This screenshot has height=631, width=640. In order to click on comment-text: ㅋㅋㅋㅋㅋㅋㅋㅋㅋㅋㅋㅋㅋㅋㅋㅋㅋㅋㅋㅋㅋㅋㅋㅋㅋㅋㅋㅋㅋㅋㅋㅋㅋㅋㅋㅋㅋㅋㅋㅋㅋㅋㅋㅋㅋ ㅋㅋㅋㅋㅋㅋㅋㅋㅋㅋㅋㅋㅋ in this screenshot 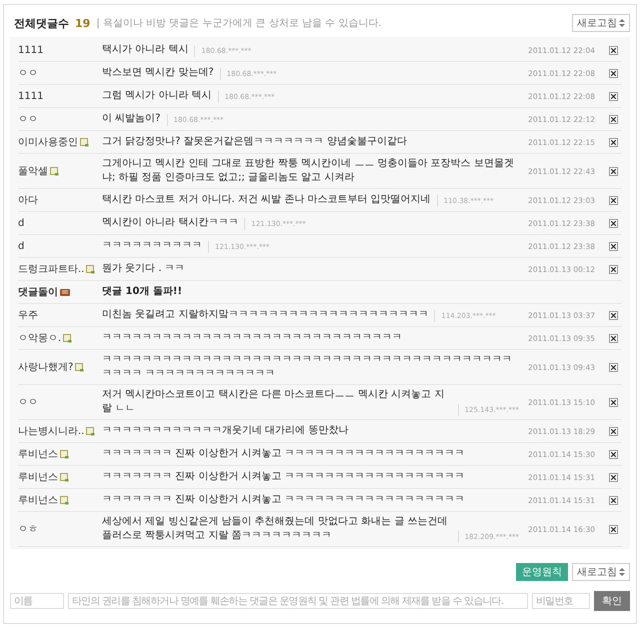, I will do `click(307, 367)`.